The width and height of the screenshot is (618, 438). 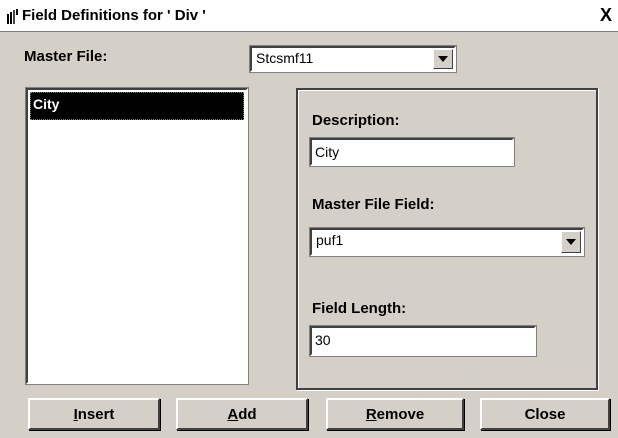 I want to click on master-file-field-dropdown-button, so click(x=571, y=242).